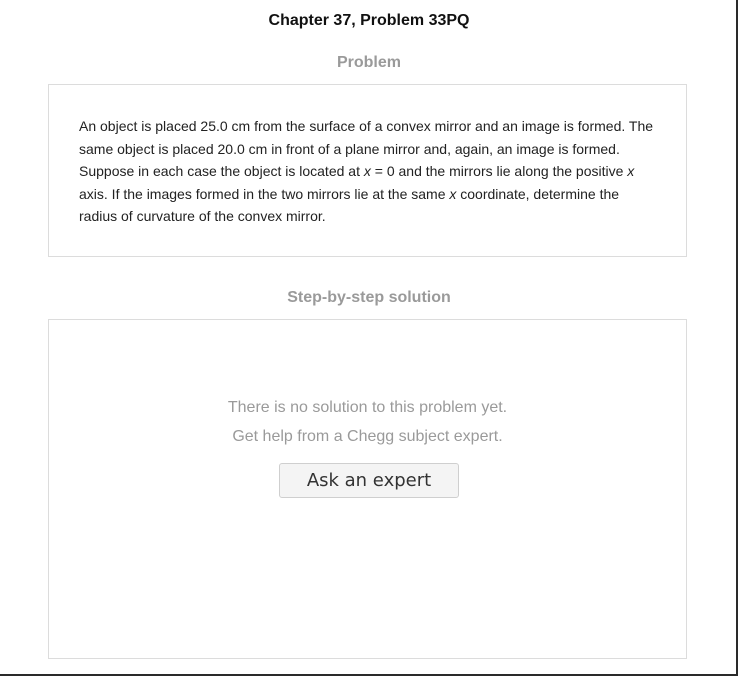  What do you see at coordinates (369, 297) in the screenshot?
I see `solution-heading: Step-by-step solution` at bounding box center [369, 297].